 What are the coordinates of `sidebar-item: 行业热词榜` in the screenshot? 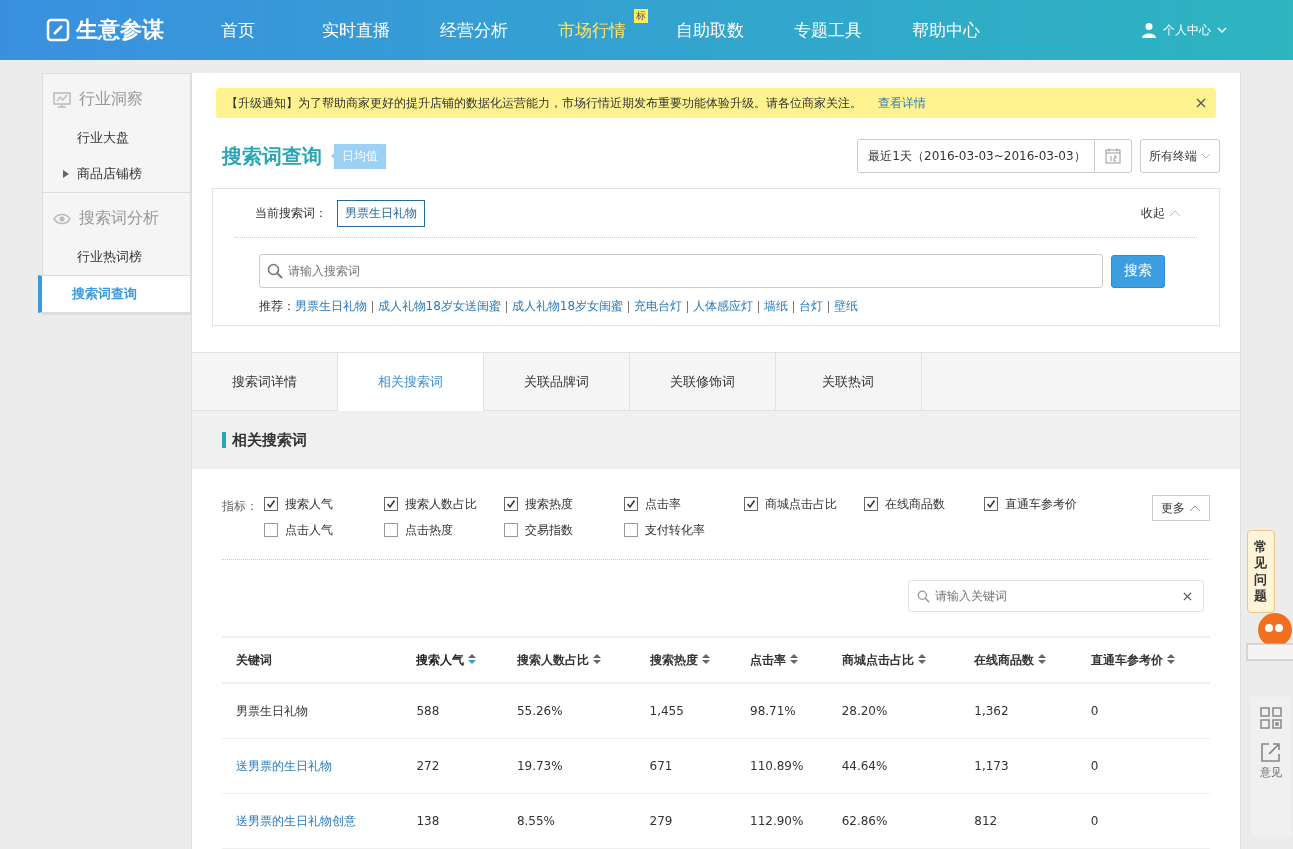 It's located at (116, 257).